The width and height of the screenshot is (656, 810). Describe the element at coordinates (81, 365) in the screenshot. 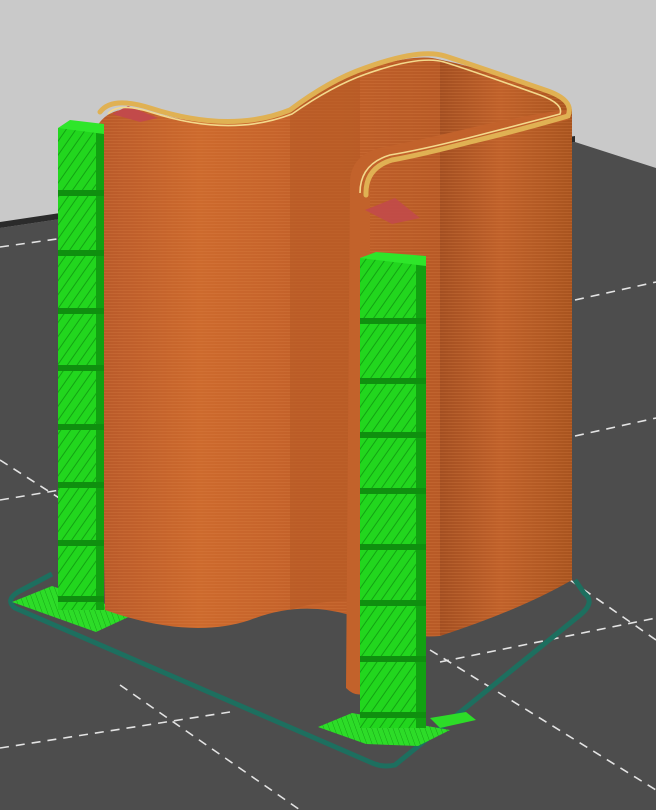

I see `left-support-tower` at that location.